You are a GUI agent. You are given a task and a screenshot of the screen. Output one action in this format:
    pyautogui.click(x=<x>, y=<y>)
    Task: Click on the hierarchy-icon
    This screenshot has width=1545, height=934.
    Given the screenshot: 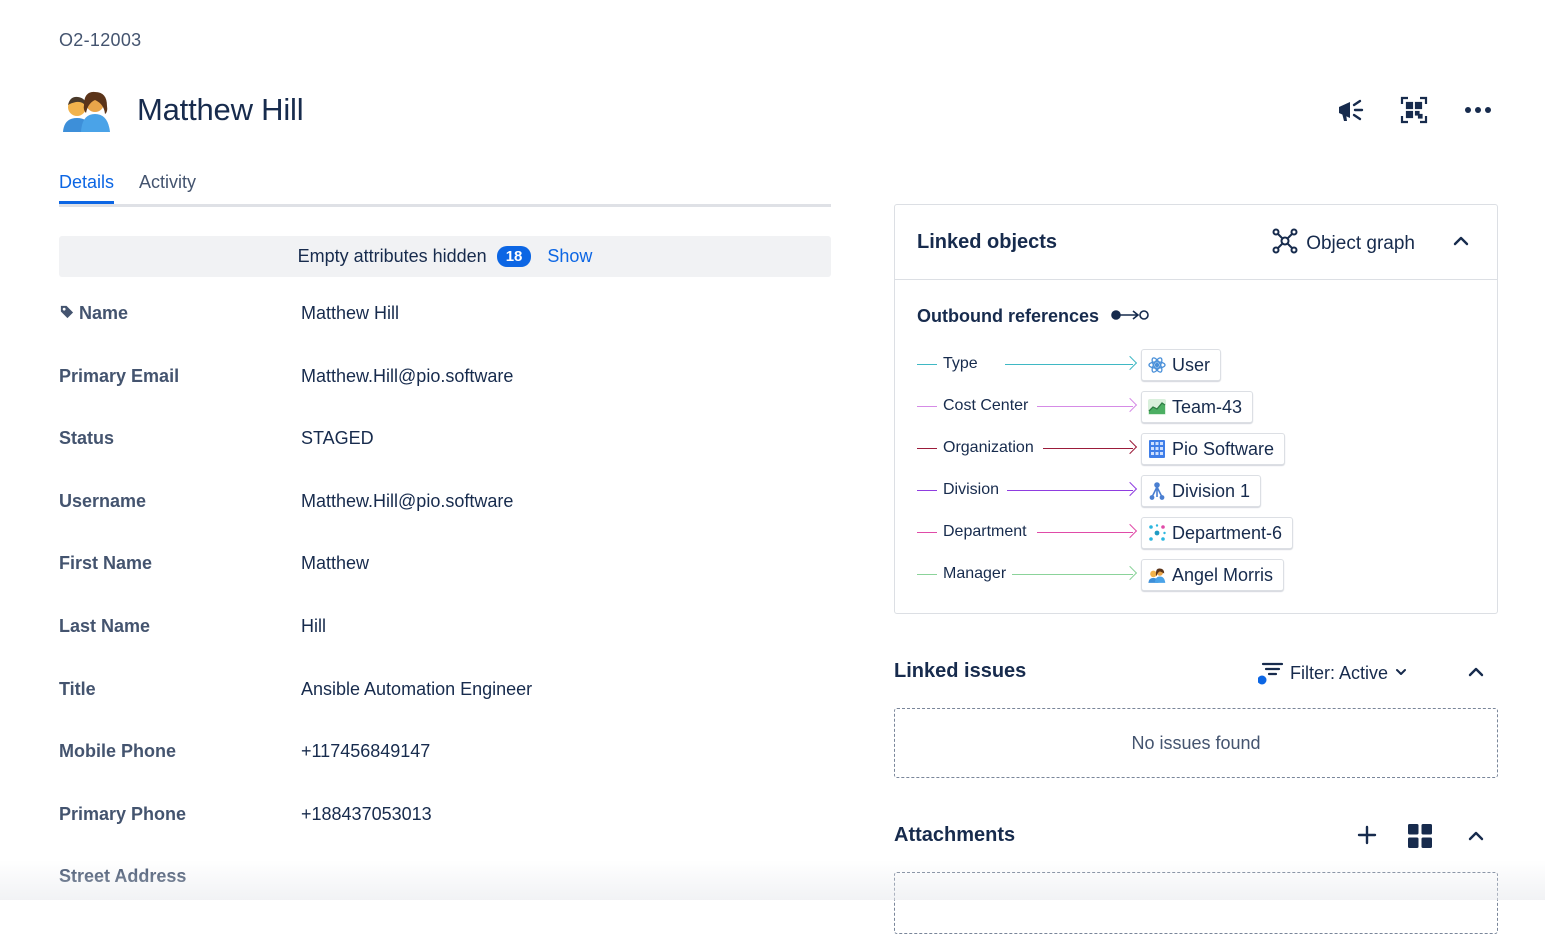 What is the action you would take?
    pyautogui.click(x=1157, y=491)
    